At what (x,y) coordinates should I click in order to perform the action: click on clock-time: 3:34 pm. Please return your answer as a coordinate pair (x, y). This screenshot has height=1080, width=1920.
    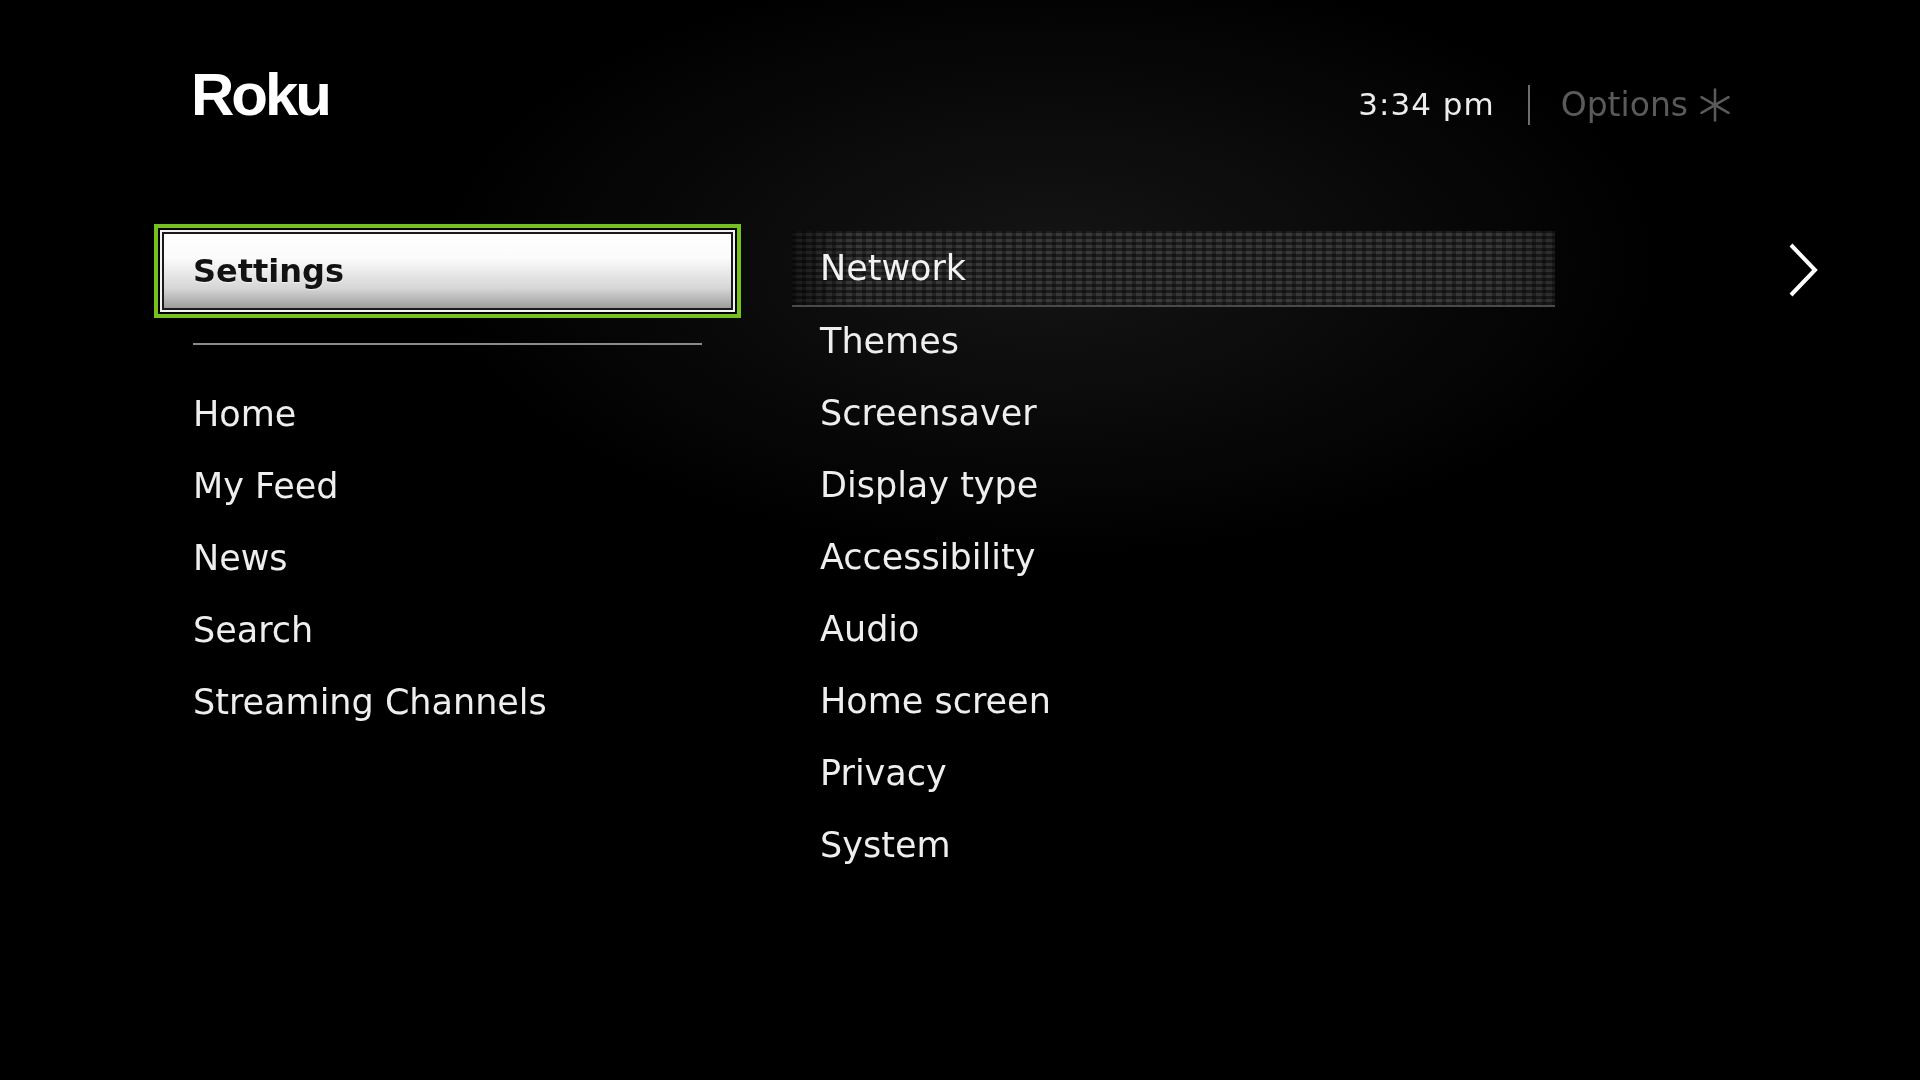
    Looking at the image, I should click on (1426, 105).